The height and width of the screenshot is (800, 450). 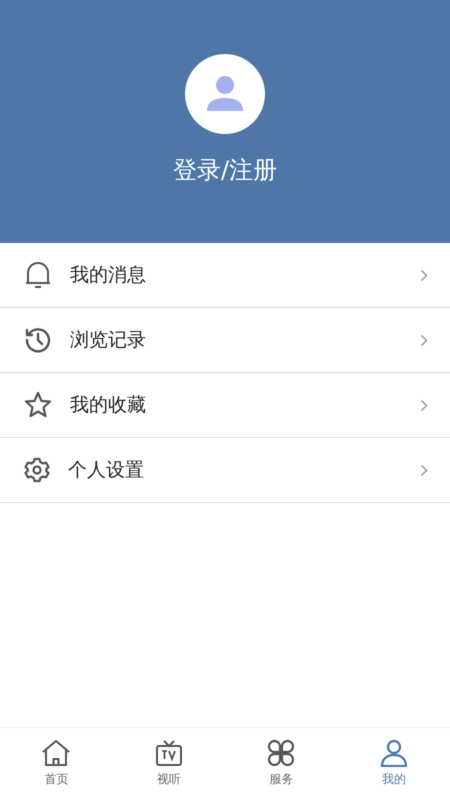 I want to click on tv-icon, so click(x=168, y=753).